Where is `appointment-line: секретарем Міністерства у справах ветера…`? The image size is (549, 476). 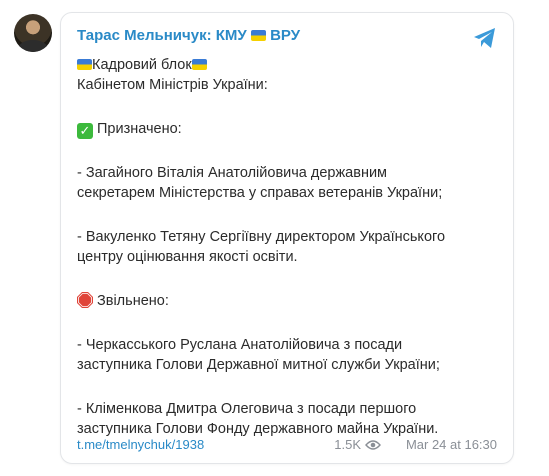
appointment-line: секретарем Міністерства у справах ветера… is located at coordinates (260, 193).